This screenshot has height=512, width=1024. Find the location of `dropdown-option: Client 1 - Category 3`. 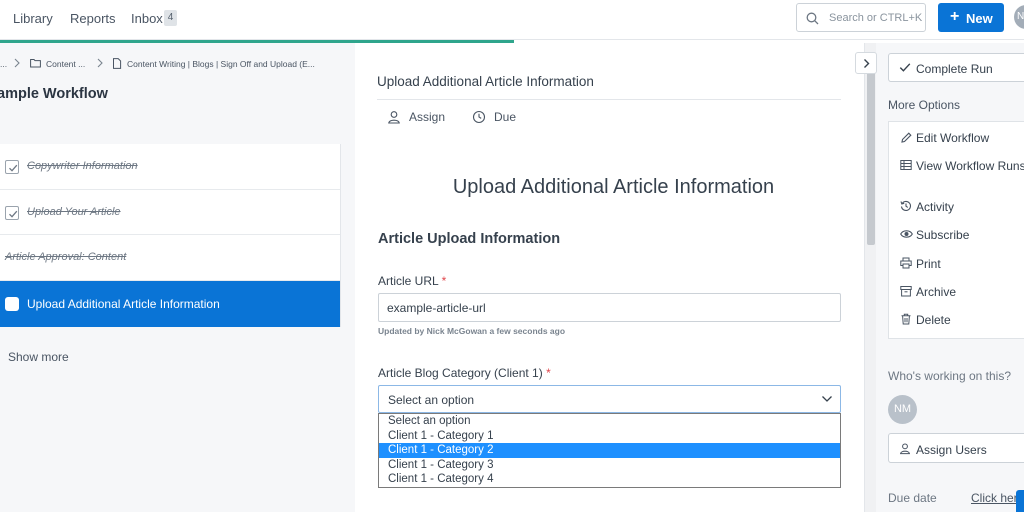

dropdown-option: Client 1 - Category 3 is located at coordinates (609, 465).